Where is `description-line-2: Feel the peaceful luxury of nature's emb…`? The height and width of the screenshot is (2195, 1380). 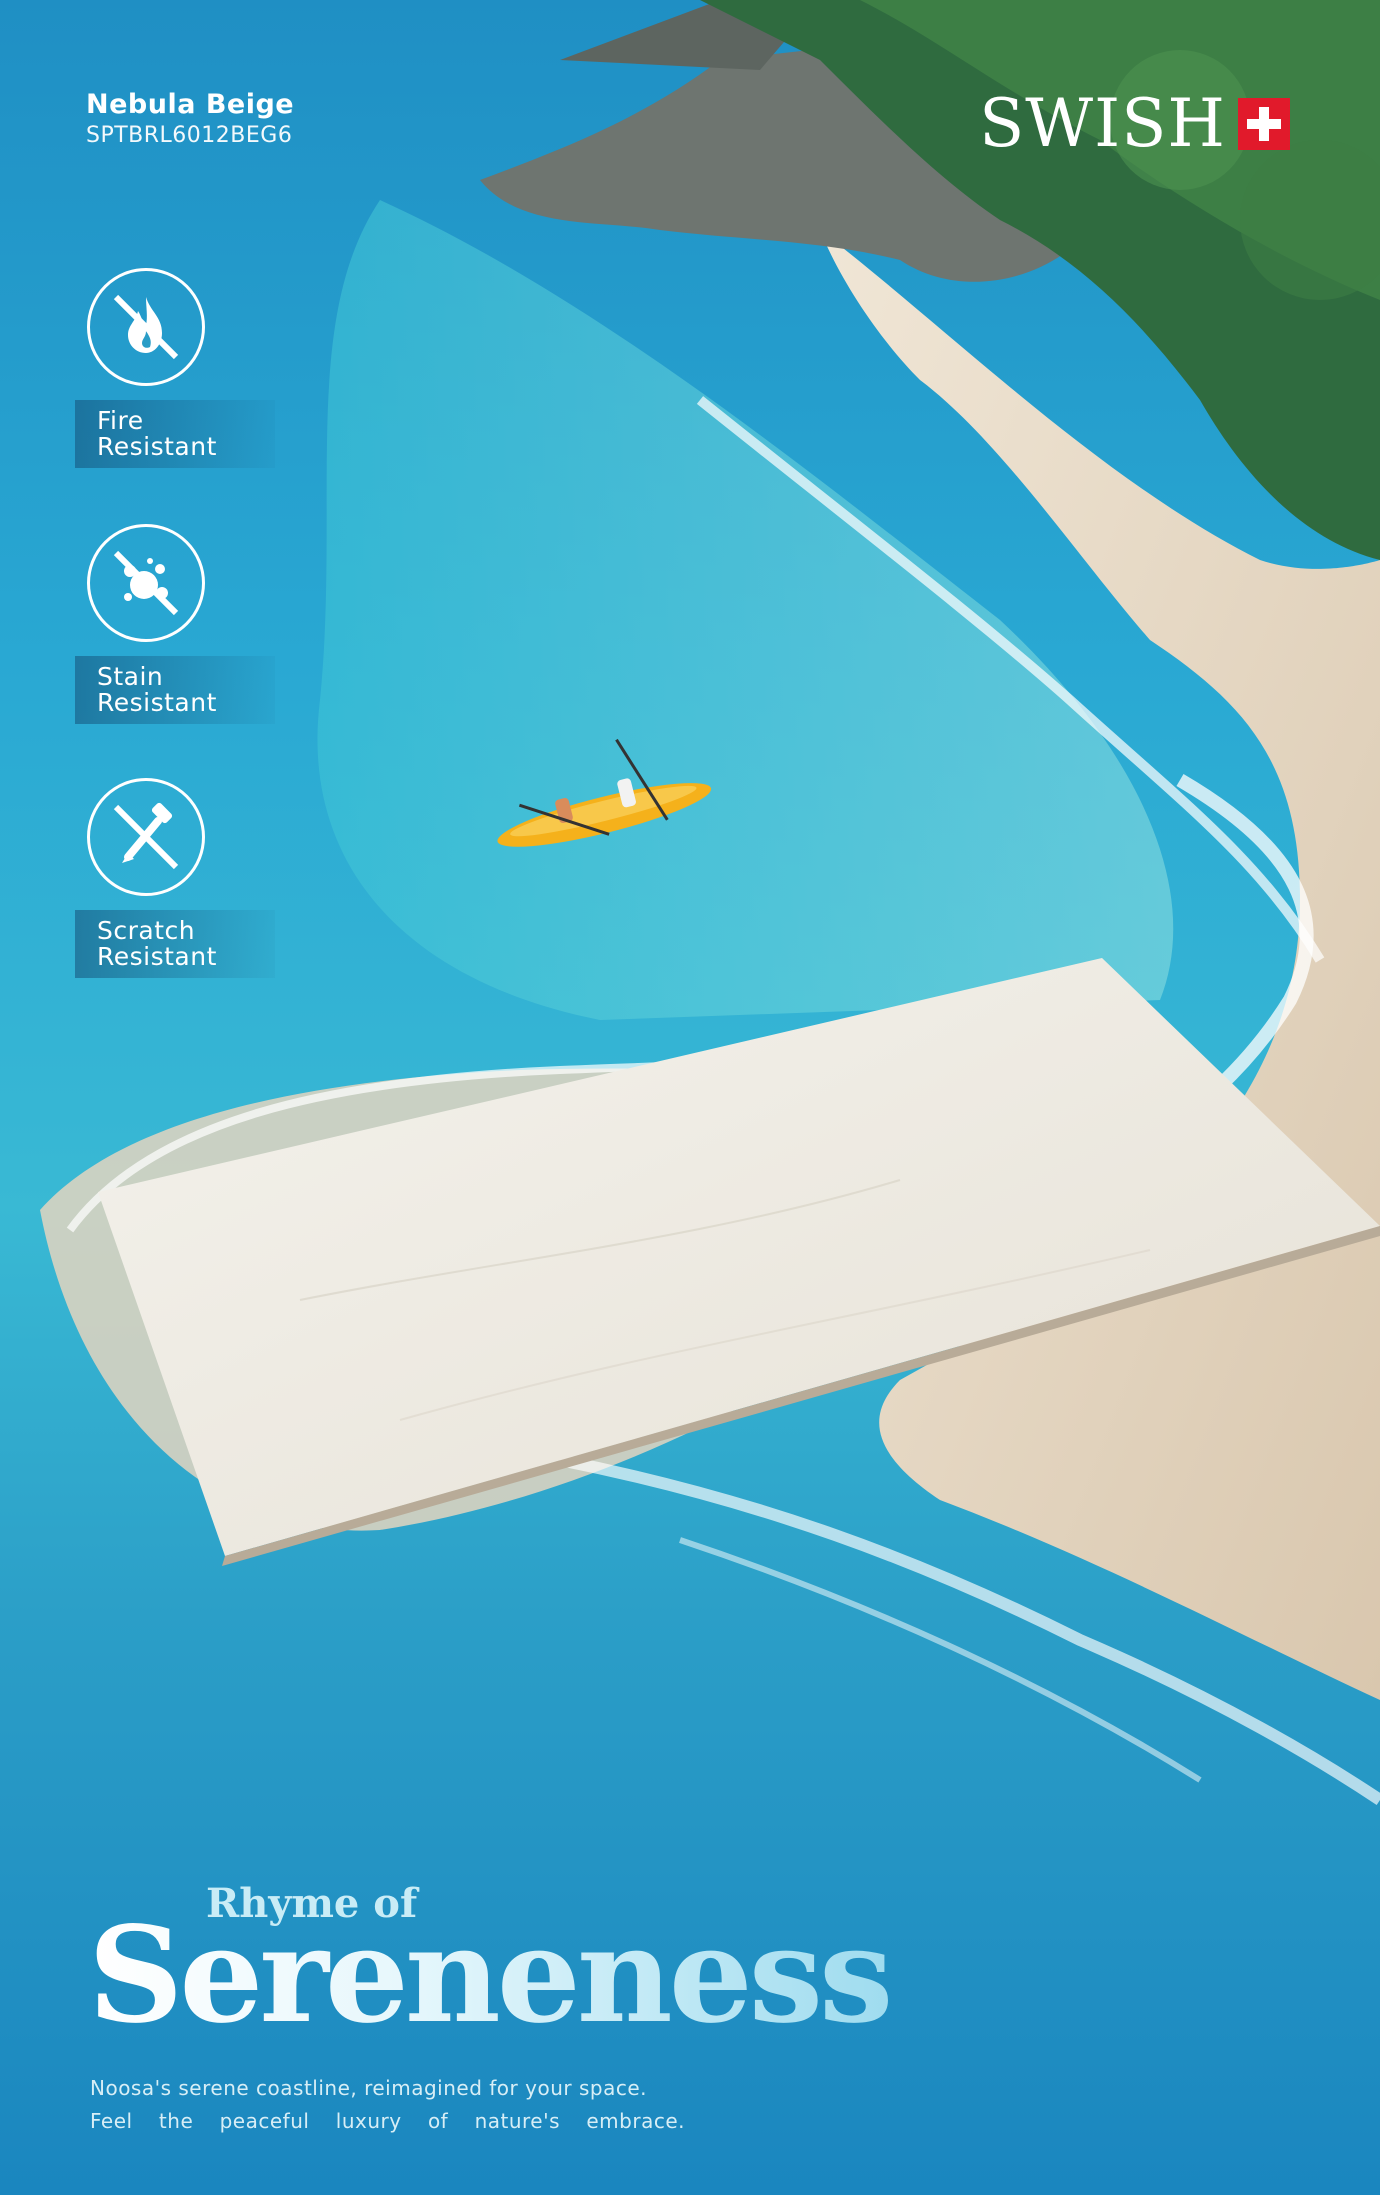 description-line-2: Feel the peaceful luxury of nature's emb… is located at coordinates (387, 2121).